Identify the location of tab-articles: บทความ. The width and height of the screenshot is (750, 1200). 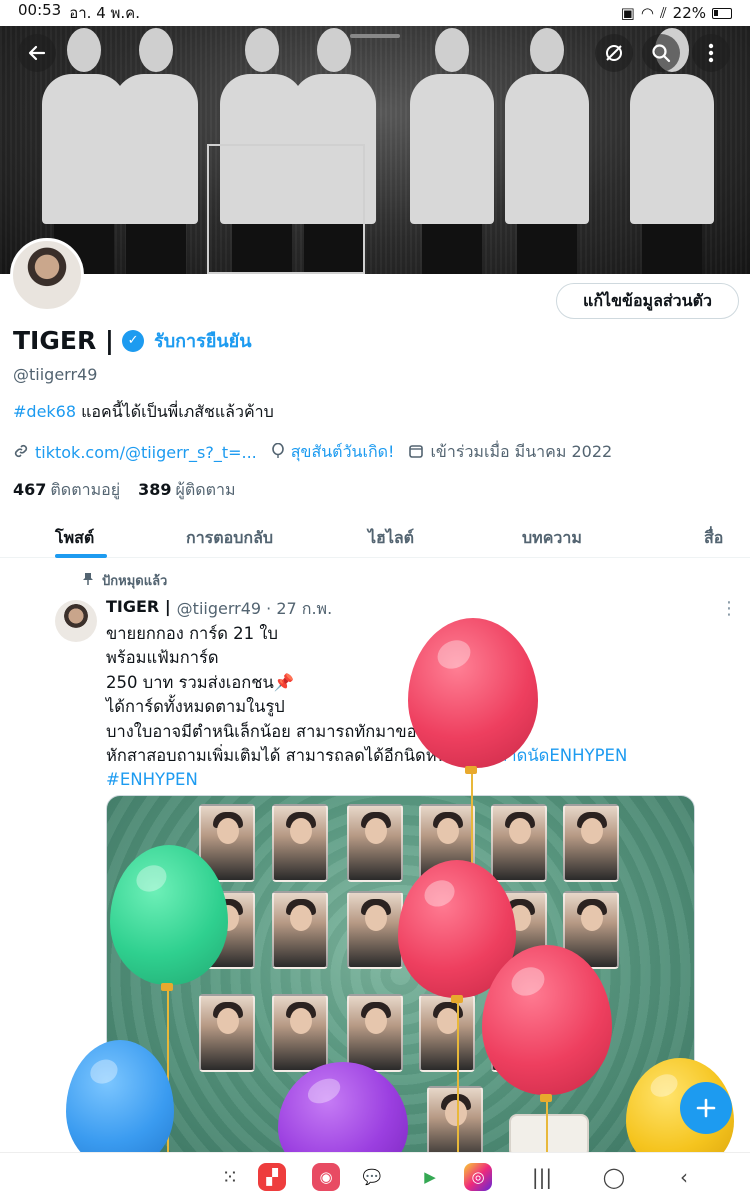
(552, 538).